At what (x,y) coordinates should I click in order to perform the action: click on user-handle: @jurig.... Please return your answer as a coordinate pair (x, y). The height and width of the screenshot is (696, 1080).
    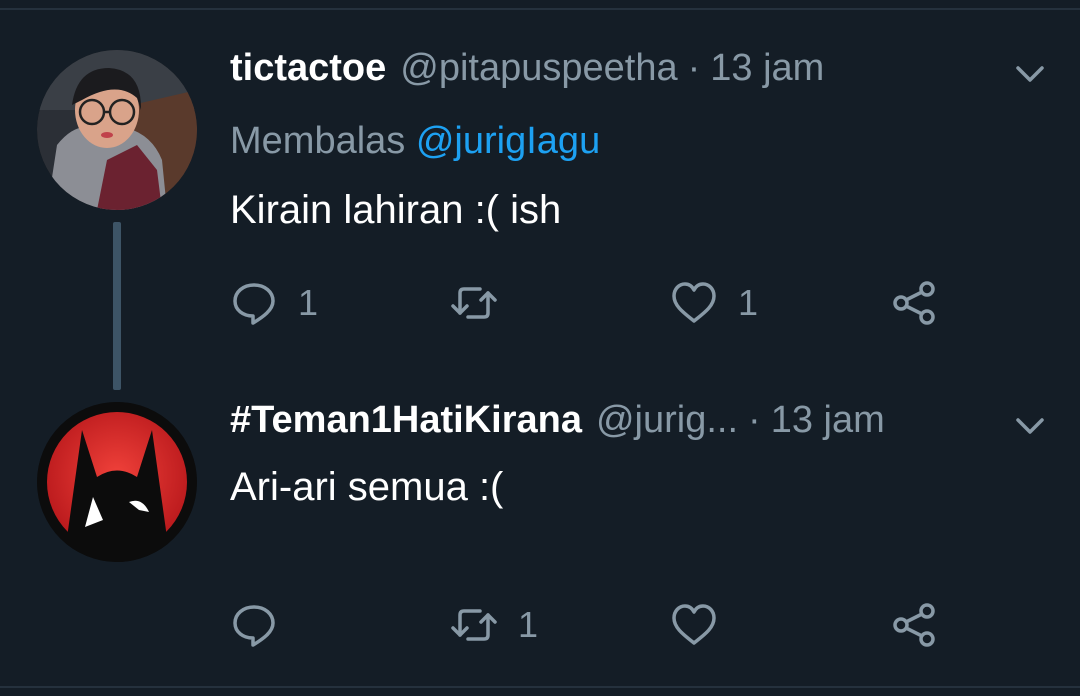
    Looking at the image, I should click on (667, 420).